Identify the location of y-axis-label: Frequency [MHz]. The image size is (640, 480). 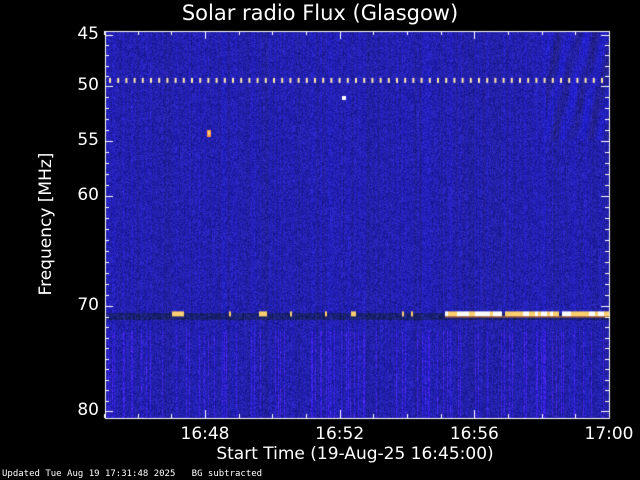
(46, 224).